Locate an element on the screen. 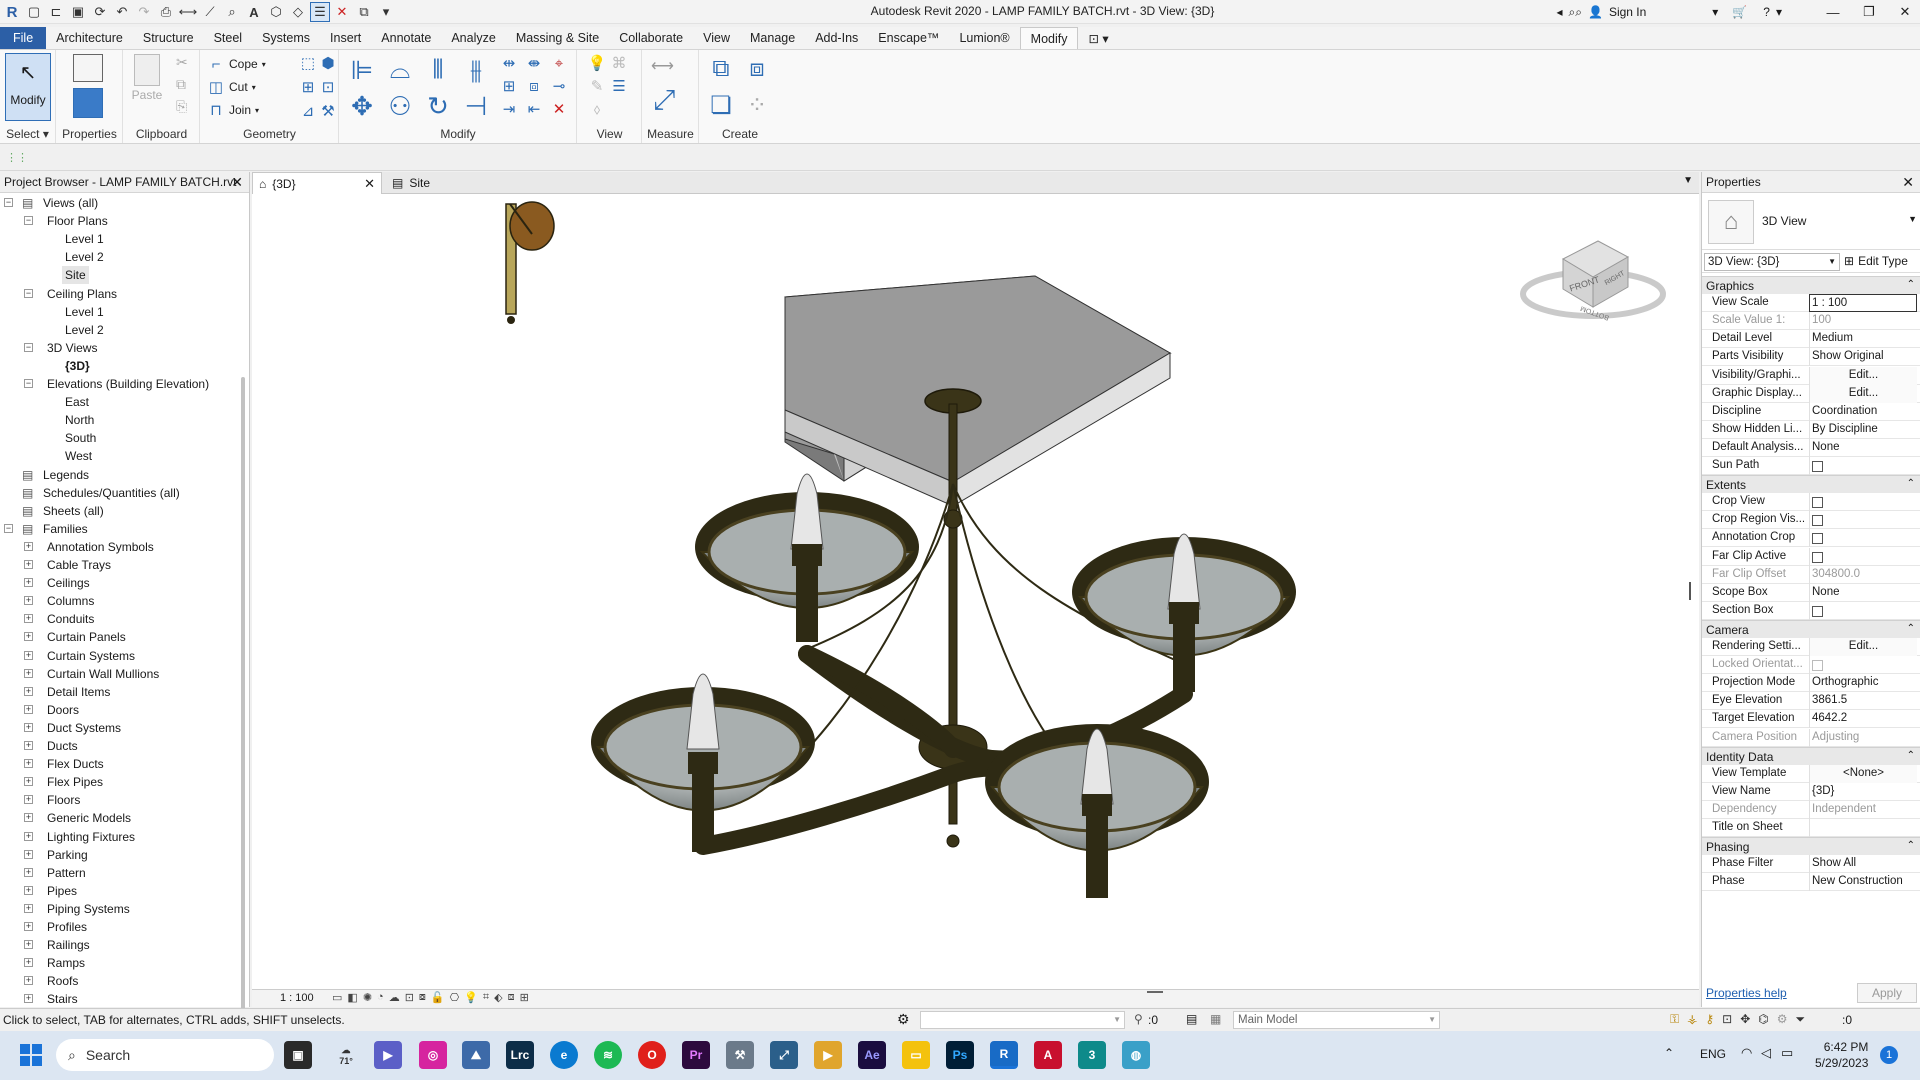 The height and width of the screenshot is (1080, 1920). array-icon: ⊞ is located at coordinates (509, 86).